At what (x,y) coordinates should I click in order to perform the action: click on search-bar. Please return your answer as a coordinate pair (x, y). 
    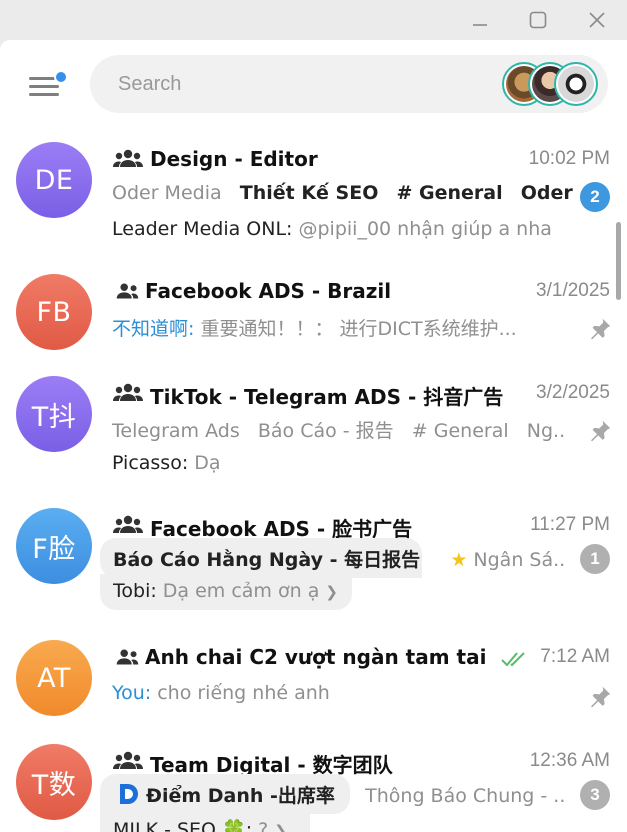
    Looking at the image, I should click on (349, 84).